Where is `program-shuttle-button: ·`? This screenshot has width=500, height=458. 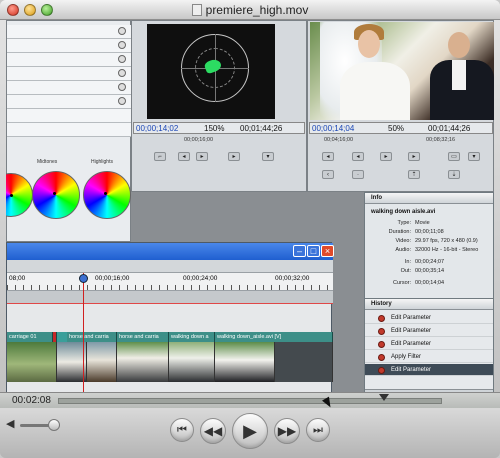
program-shuttle-button: · is located at coordinates (358, 174).